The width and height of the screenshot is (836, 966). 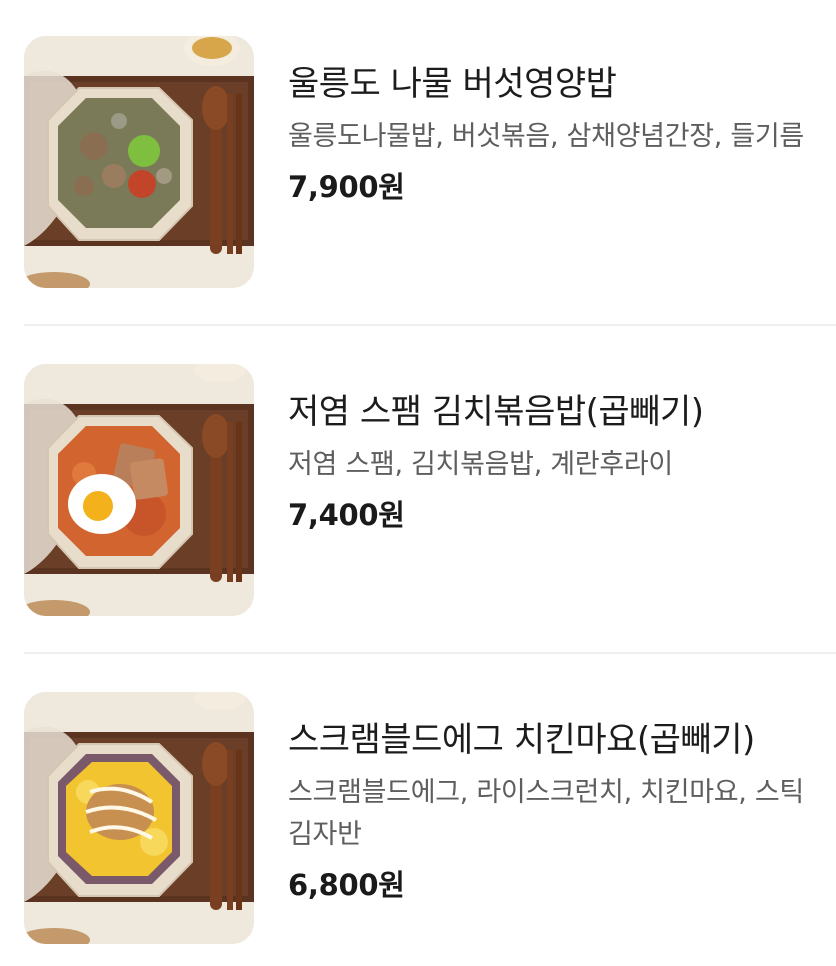 What do you see at coordinates (496, 412) in the screenshot?
I see `menu-item-name: 저염 스팸 김치볶음밥(곱빼기)` at bounding box center [496, 412].